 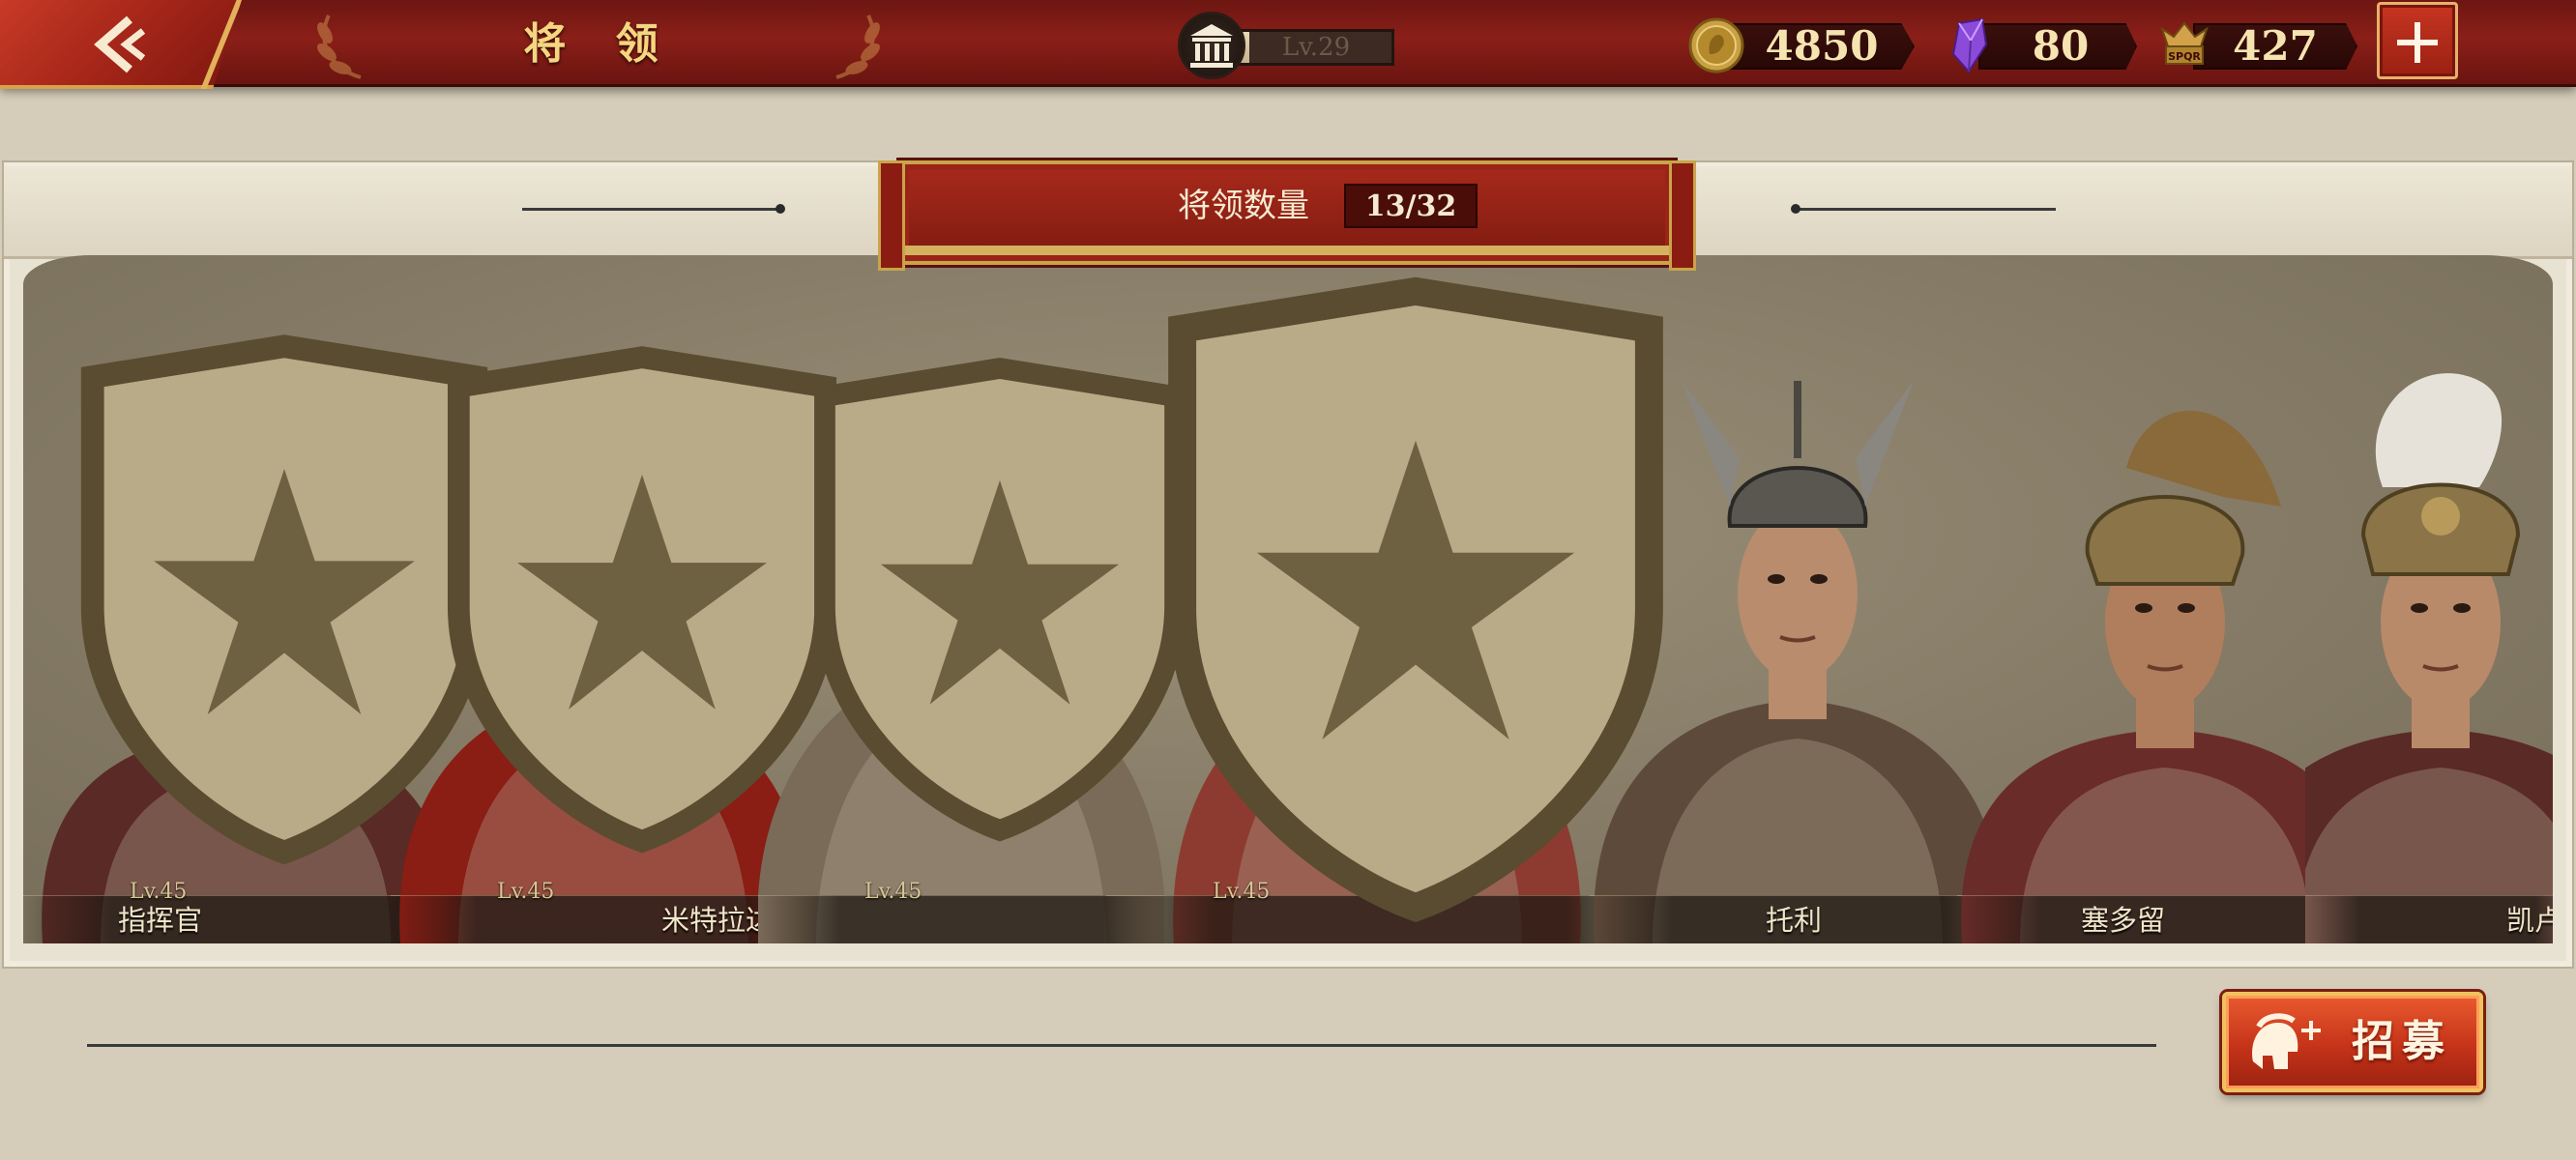 What do you see at coordinates (2529, 924) in the screenshot?
I see `hero-name: 凯卢斯` at bounding box center [2529, 924].